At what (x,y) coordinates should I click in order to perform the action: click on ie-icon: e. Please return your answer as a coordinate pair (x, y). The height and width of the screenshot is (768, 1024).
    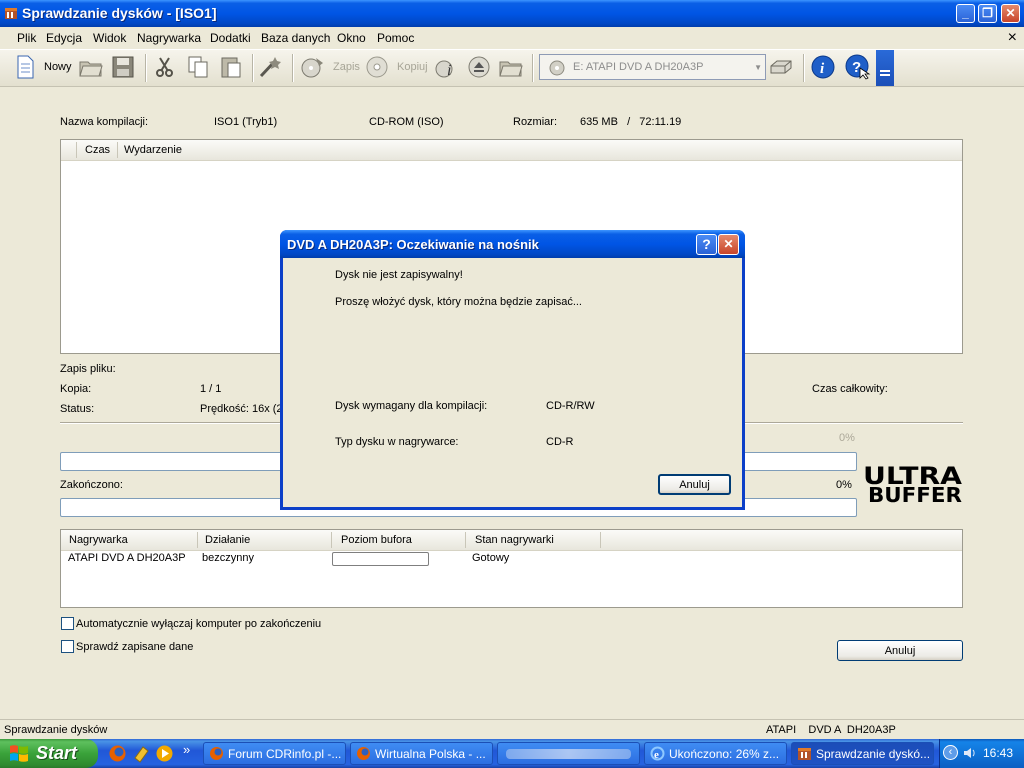
    Looking at the image, I should click on (657, 753).